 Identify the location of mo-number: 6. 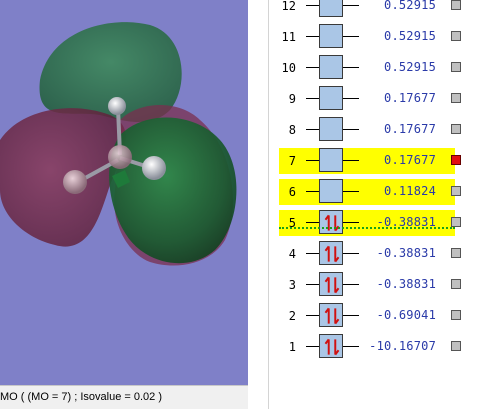
(292, 192).